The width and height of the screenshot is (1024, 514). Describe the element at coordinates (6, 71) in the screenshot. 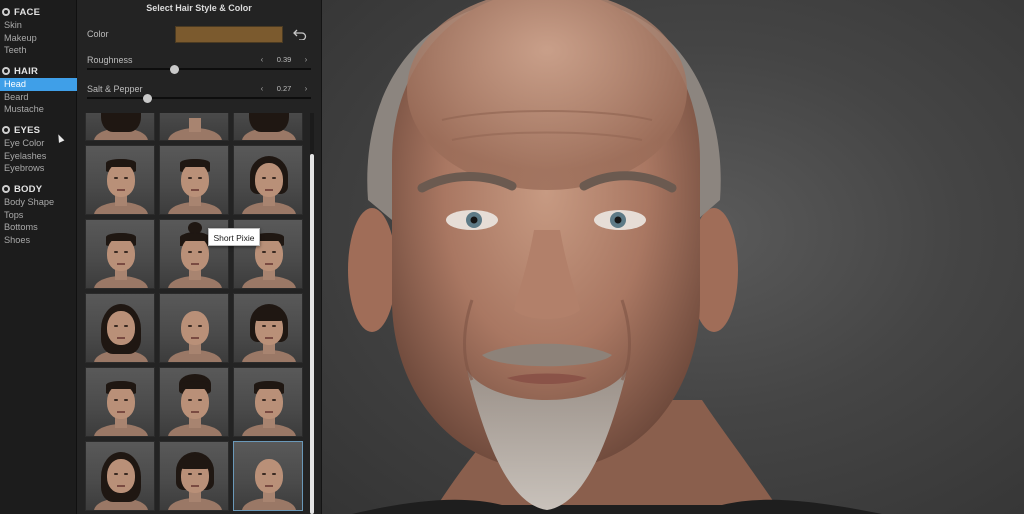

I see `hair-icon` at that location.